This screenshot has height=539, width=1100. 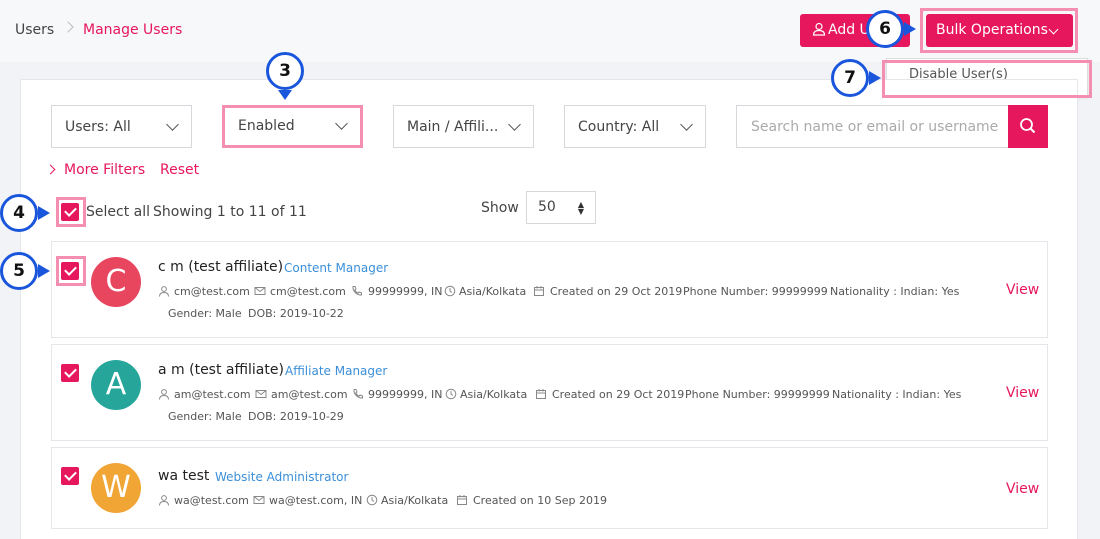 What do you see at coordinates (230, 212) in the screenshot?
I see `showing-count: Showing 1 to 11 of 11` at bounding box center [230, 212].